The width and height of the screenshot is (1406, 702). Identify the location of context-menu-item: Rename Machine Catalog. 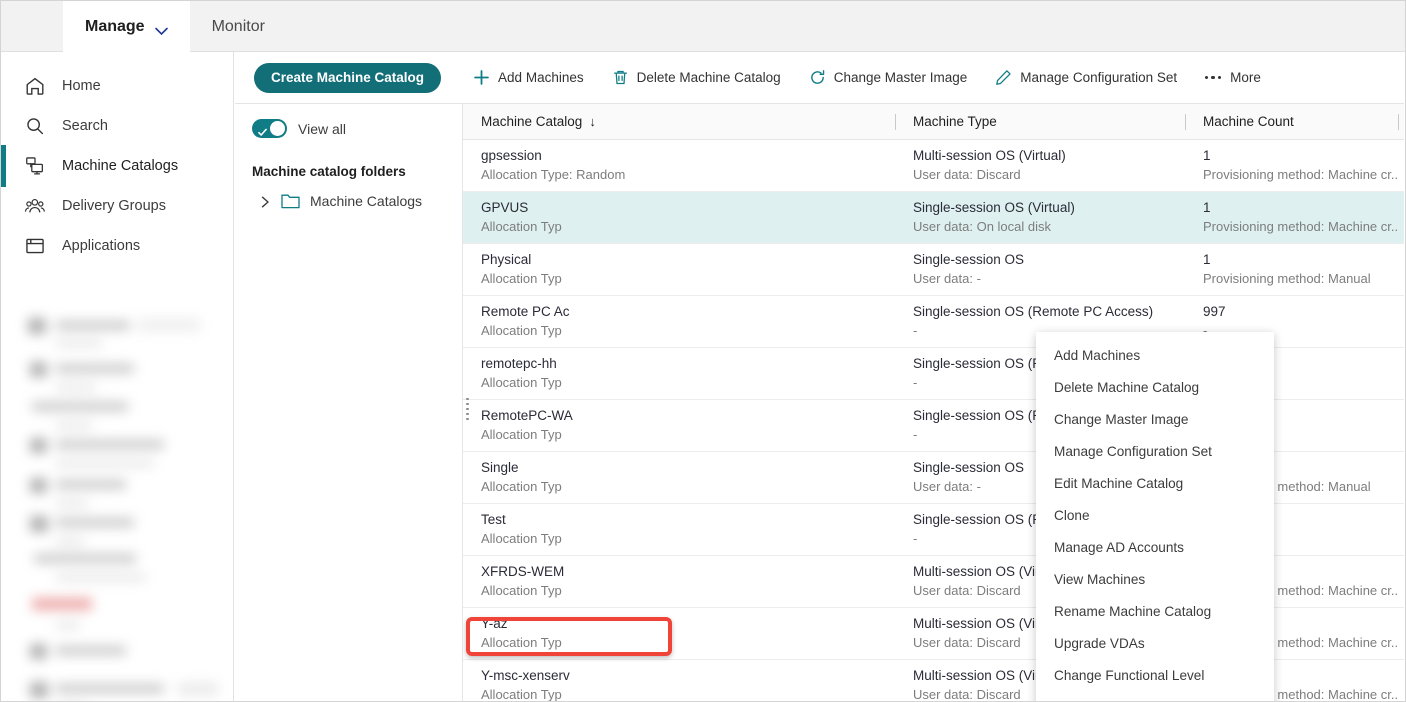
(1155, 611).